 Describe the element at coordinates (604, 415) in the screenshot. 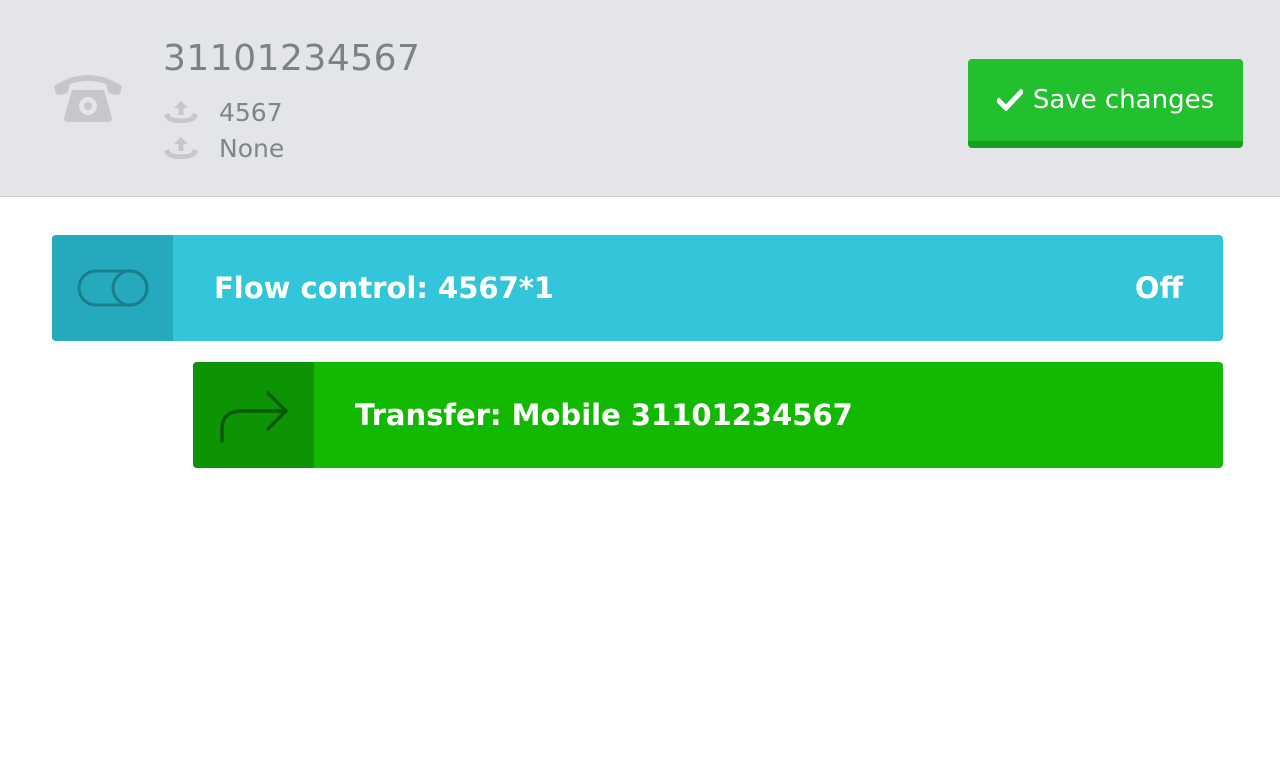

I see `transfer-title: Transfer: Mobile 31101234567` at that location.